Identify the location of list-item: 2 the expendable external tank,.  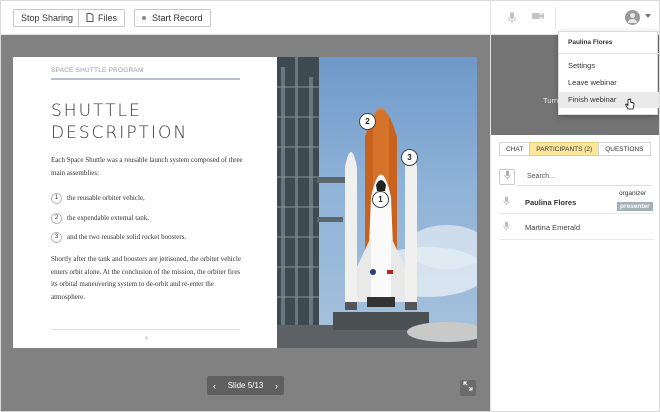
(100, 218).